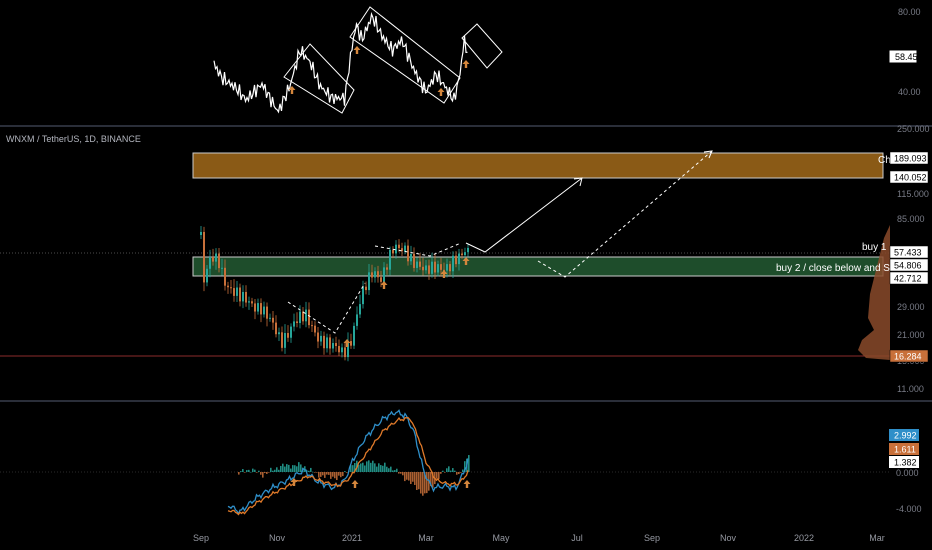  I want to click on macd-label: 1.382, so click(905, 463).